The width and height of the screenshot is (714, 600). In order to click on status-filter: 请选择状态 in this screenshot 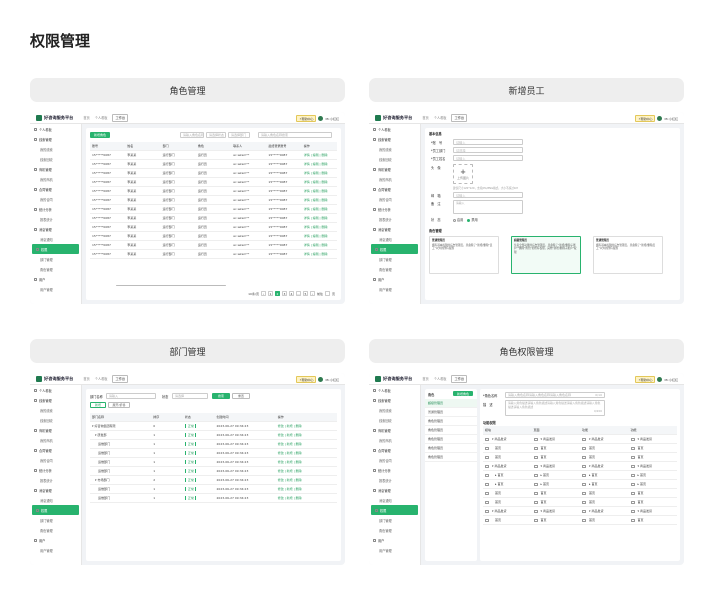, I will do `click(216, 135)`.